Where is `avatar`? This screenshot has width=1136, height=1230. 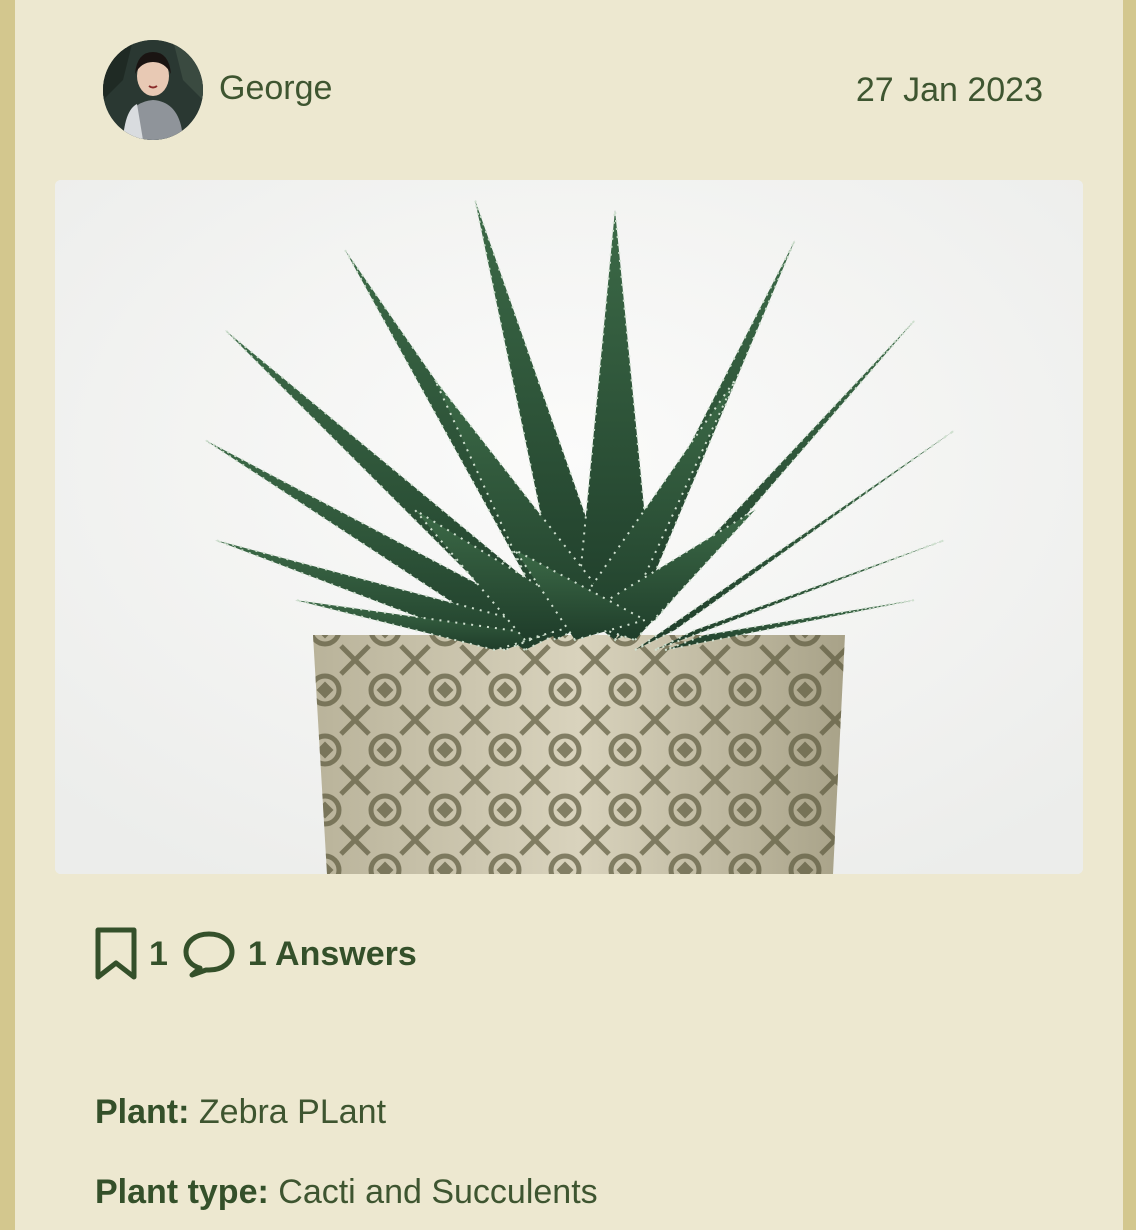 avatar is located at coordinates (153, 90).